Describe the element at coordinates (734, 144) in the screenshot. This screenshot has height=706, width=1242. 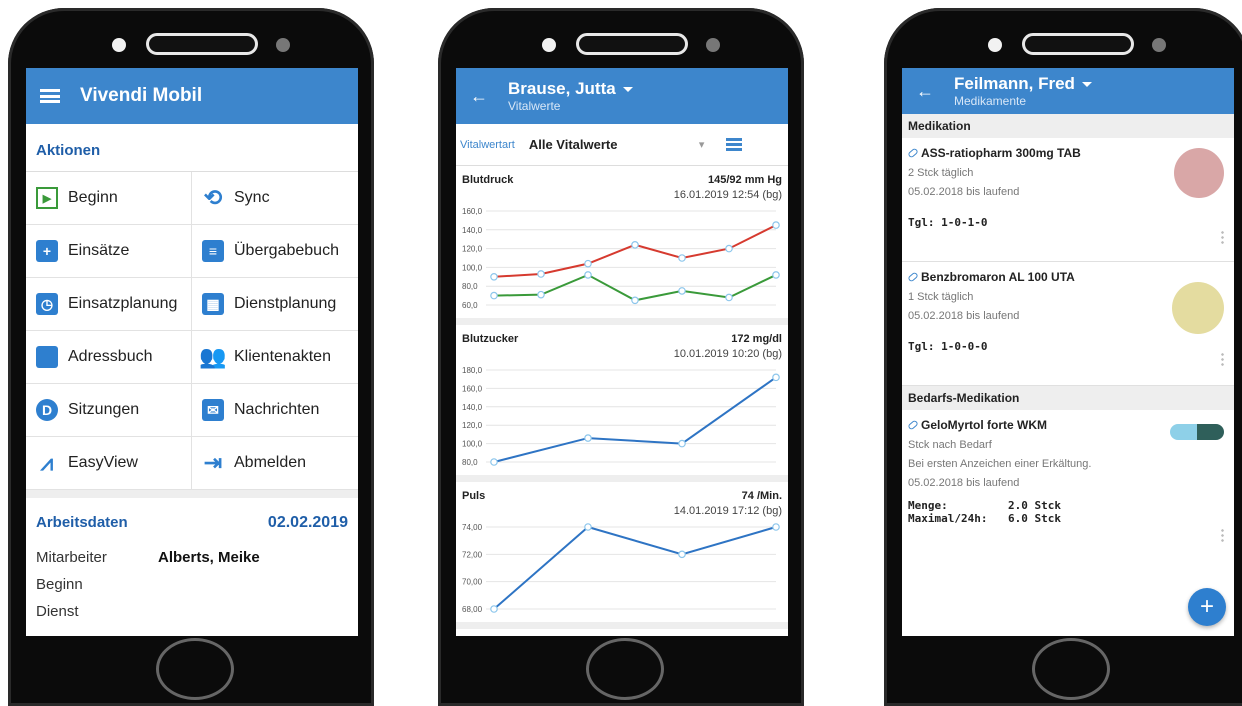
I see `list-view-icon` at that location.